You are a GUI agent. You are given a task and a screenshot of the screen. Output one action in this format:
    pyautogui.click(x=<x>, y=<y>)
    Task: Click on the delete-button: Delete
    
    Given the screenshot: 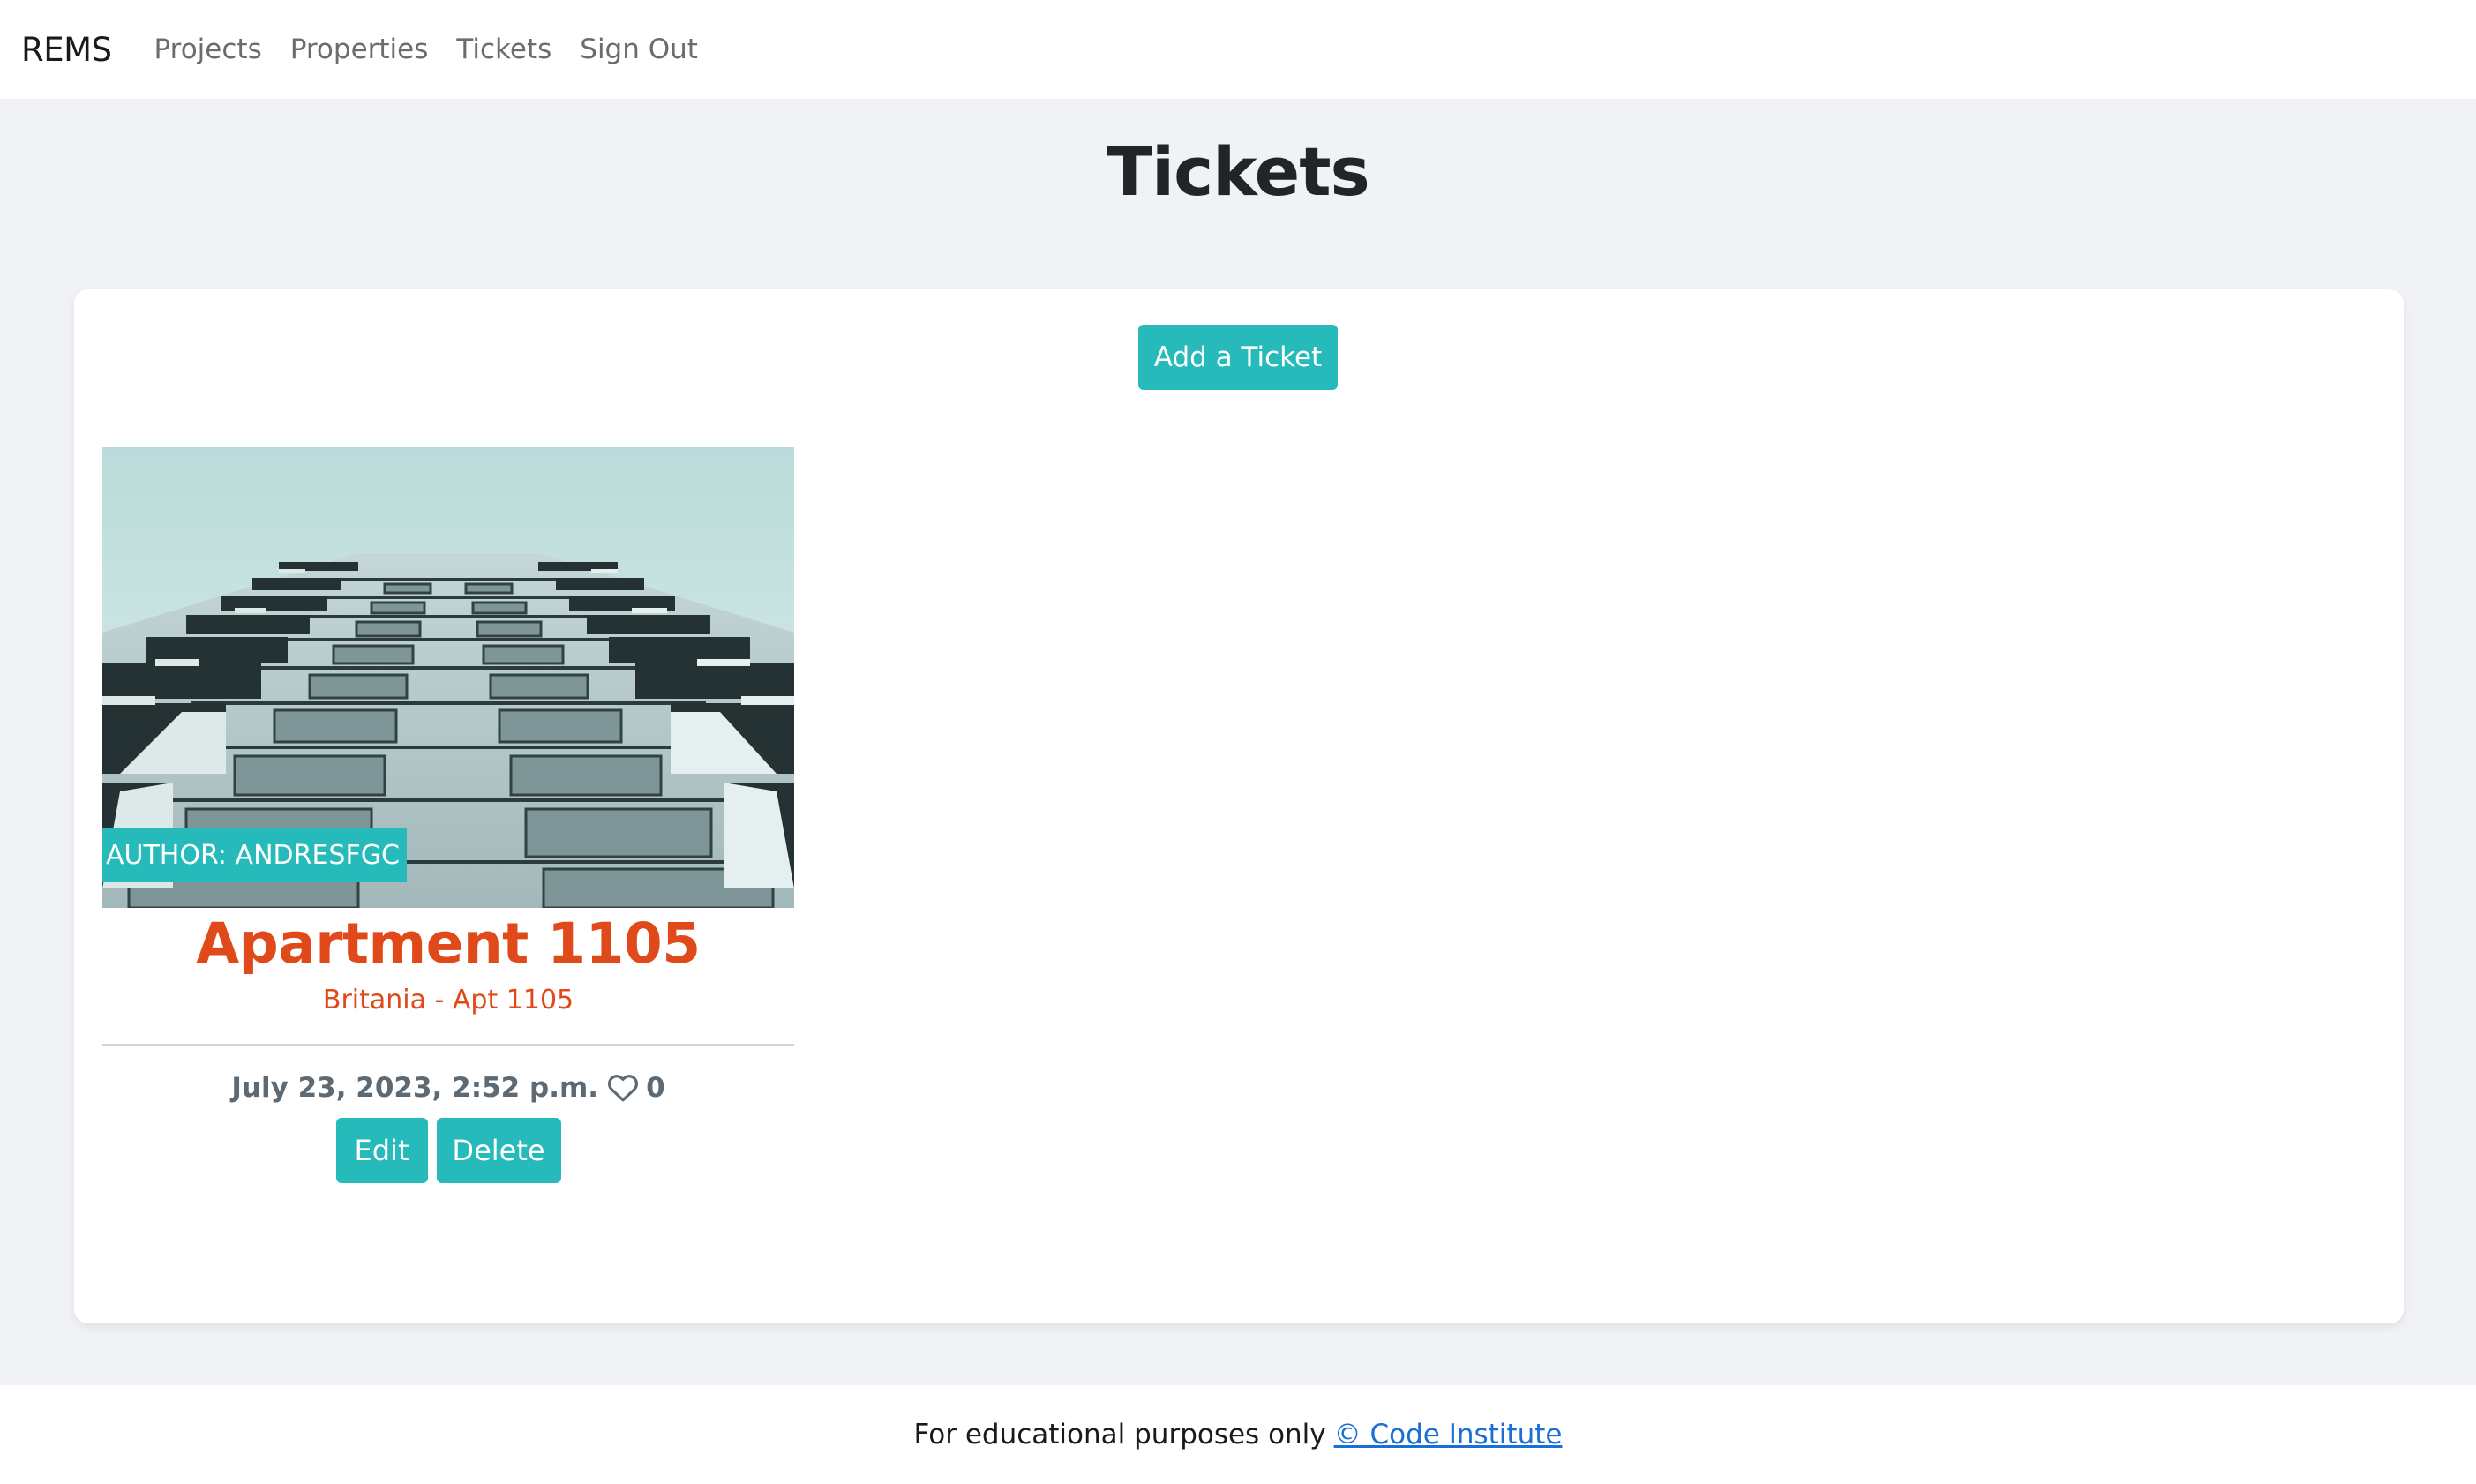 What is the action you would take?
    pyautogui.click(x=499, y=1150)
    